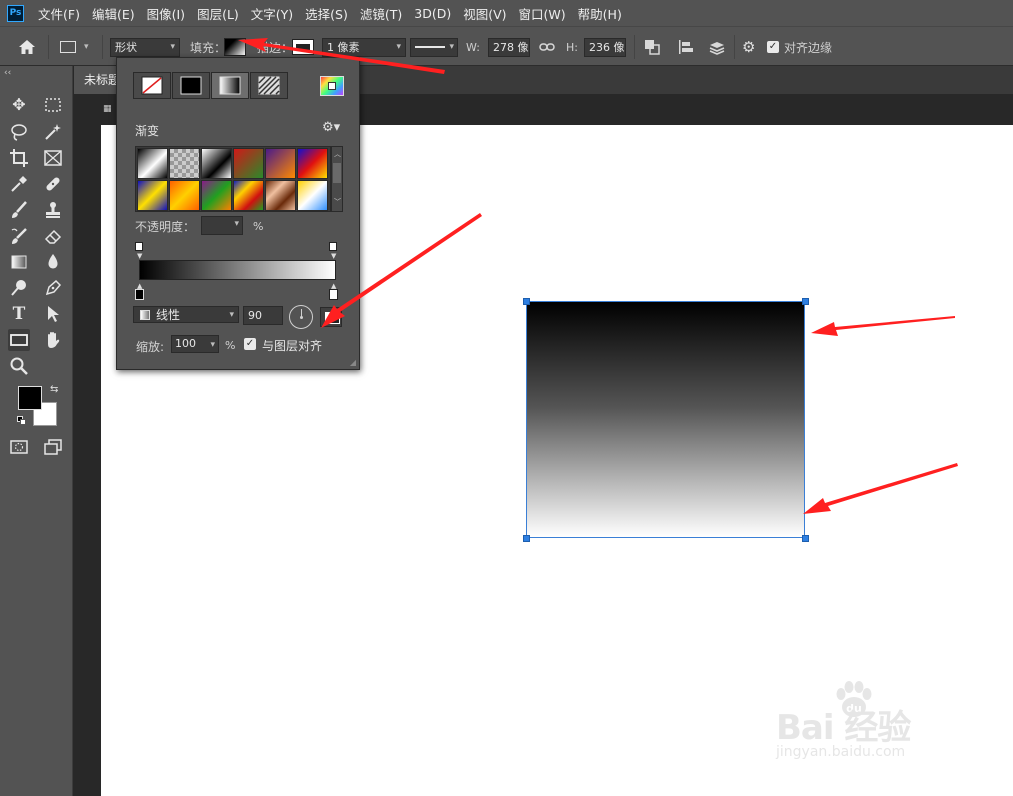 Image resolution: width=1013 pixels, height=796 pixels. I want to click on color-picker-icon, so click(332, 86).